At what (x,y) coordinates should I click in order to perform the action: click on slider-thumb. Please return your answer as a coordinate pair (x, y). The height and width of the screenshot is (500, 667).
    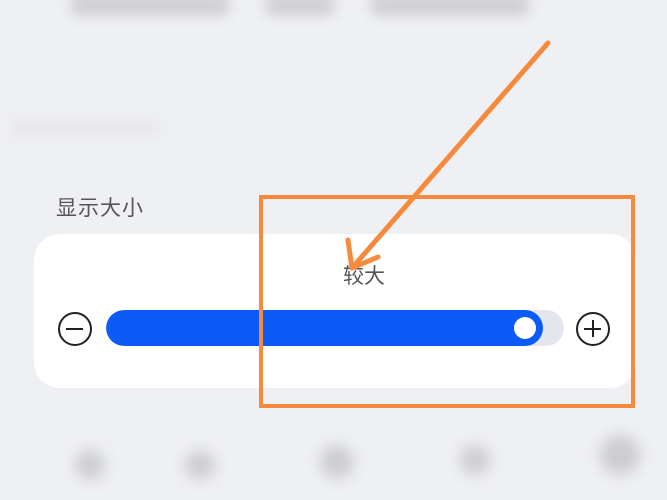
    Looking at the image, I should click on (524, 328).